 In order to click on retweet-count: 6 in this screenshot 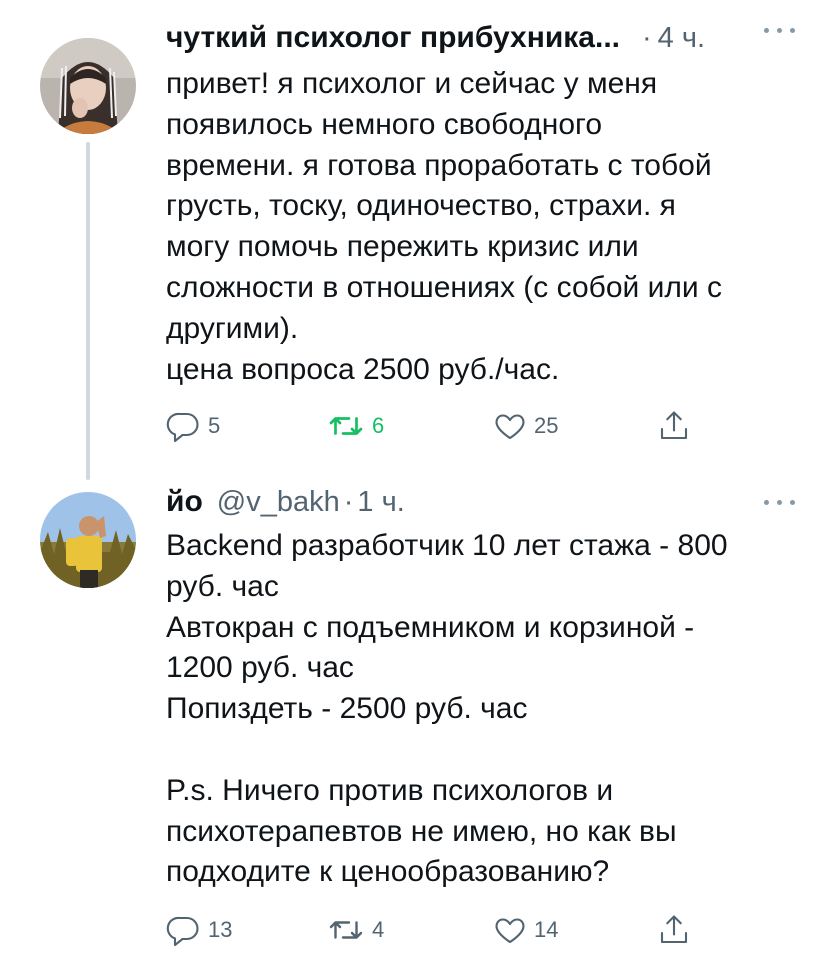, I will do `click(378, 425)`.